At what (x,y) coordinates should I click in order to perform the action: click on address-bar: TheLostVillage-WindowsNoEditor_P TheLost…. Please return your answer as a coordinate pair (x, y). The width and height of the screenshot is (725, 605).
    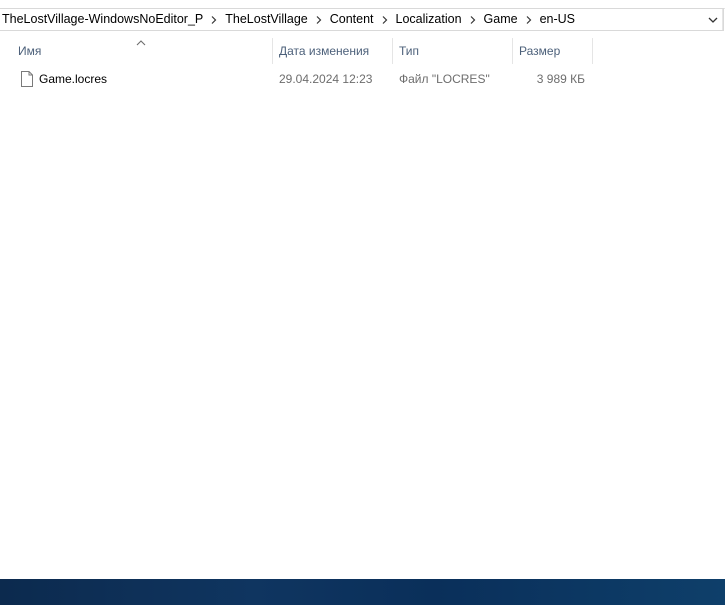
    Looking at the image, I should click on (362, 19).